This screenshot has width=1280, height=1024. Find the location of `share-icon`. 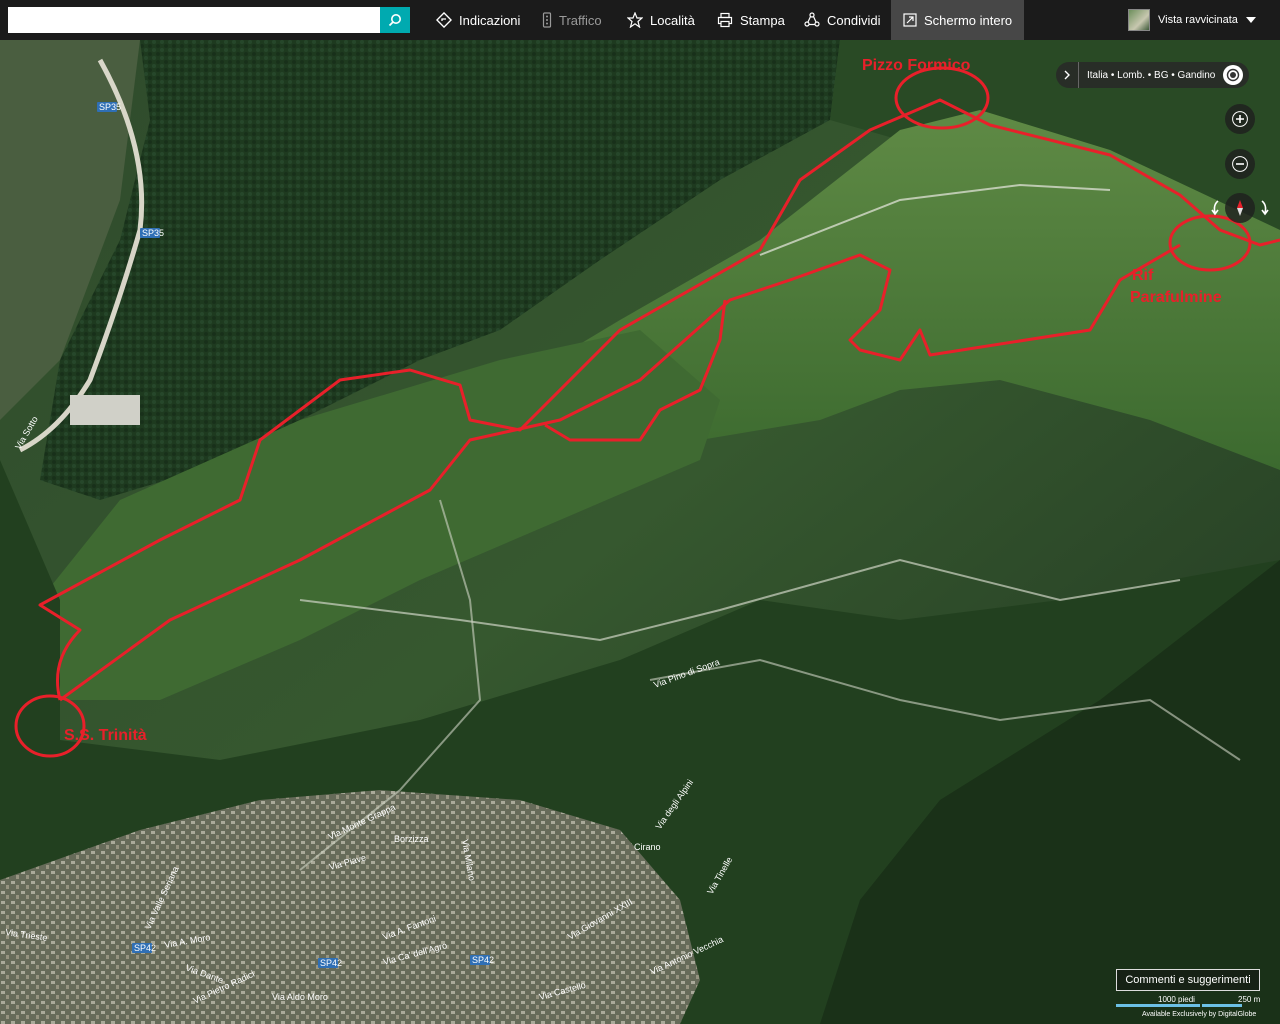

share-icon is located at coordinates (812, 19).